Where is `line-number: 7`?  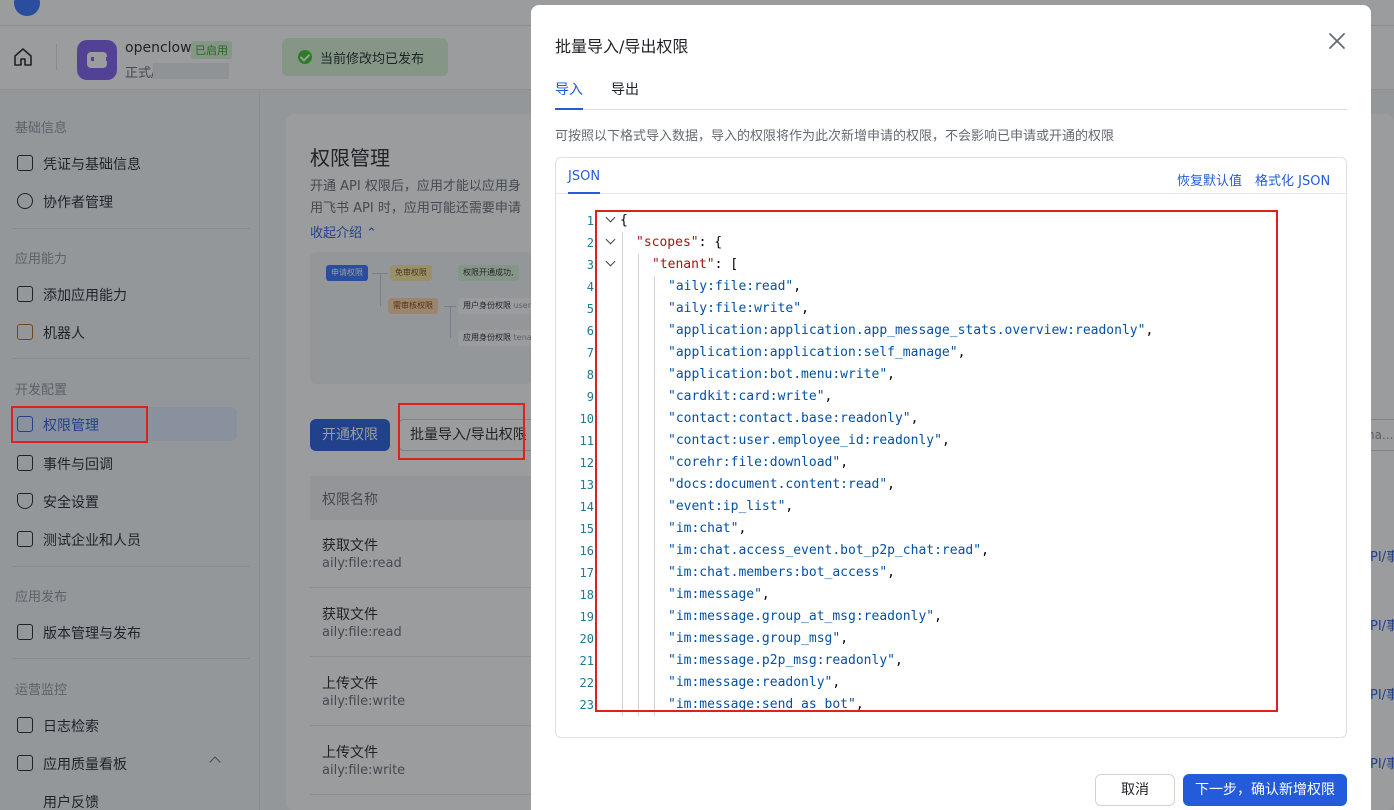
line-number: 7 is located at coordinates (590, 353).